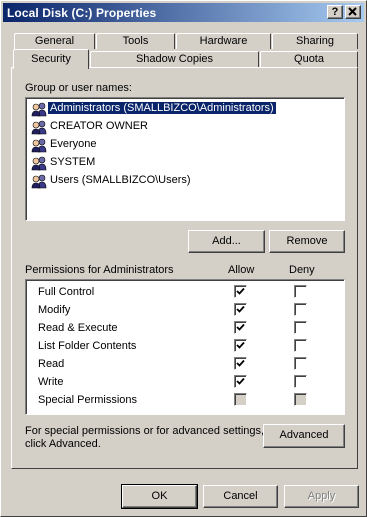 This screenshot has width=367, height=517. I want to click on tab-shadow-copies: Shadow Copies, so click(174, 59).